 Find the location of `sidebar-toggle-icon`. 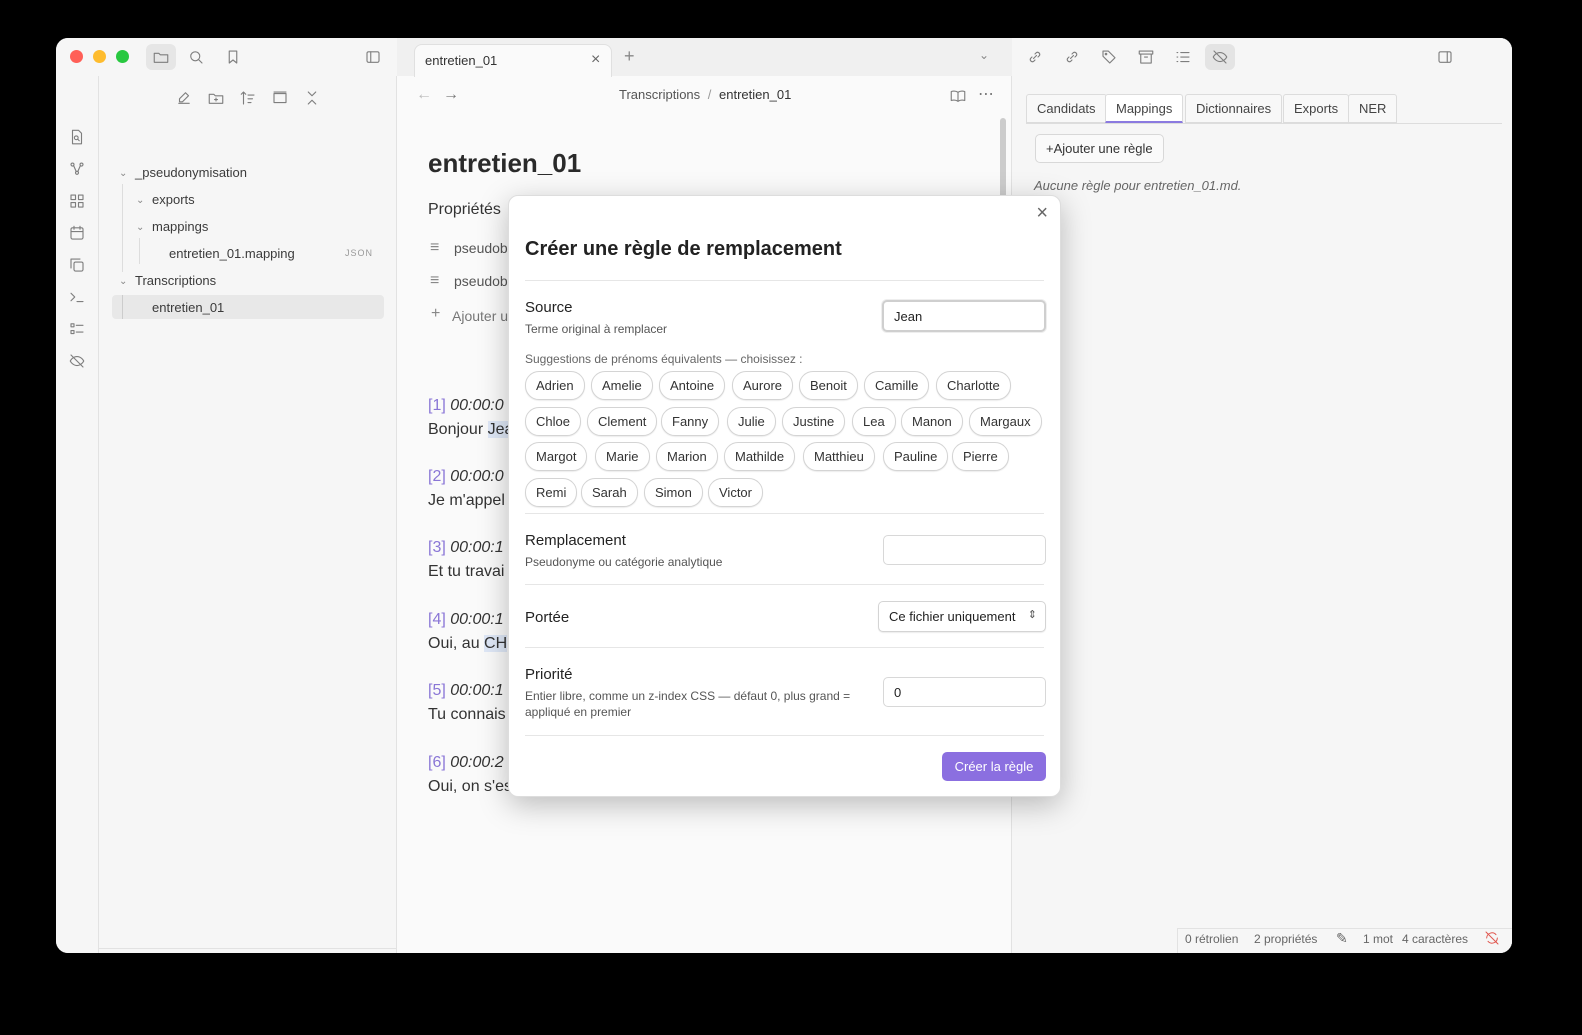

sidebar-toggle-icon is located at coordinates (373, 57).